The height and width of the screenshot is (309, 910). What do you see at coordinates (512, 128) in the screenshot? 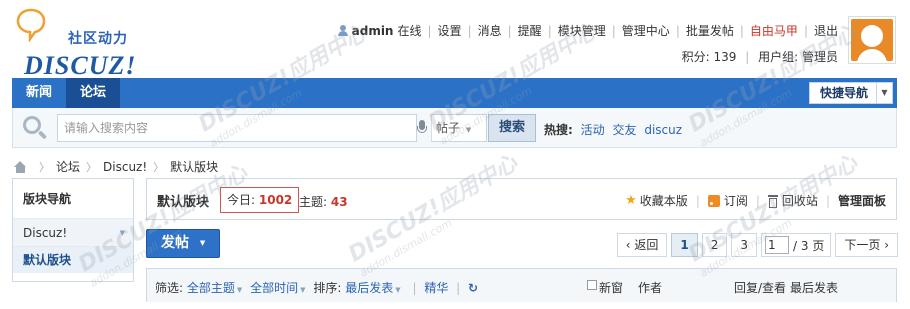
I see `search-button: 搜索` at bounding box center [512, 128].